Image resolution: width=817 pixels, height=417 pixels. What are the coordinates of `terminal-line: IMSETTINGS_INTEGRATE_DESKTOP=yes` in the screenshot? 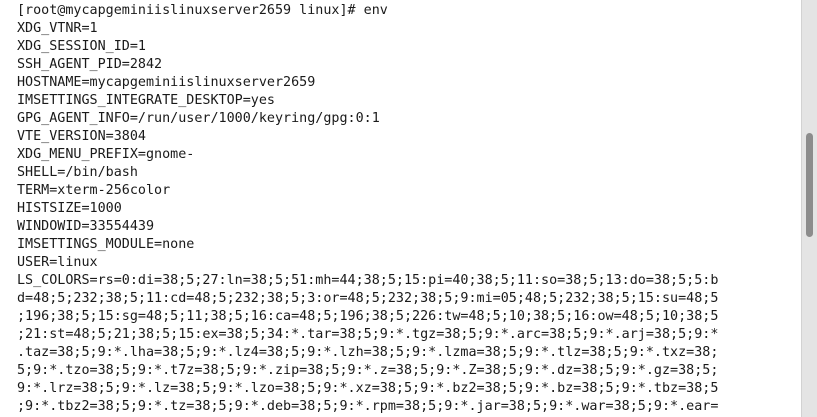 It's located at (146, 100).